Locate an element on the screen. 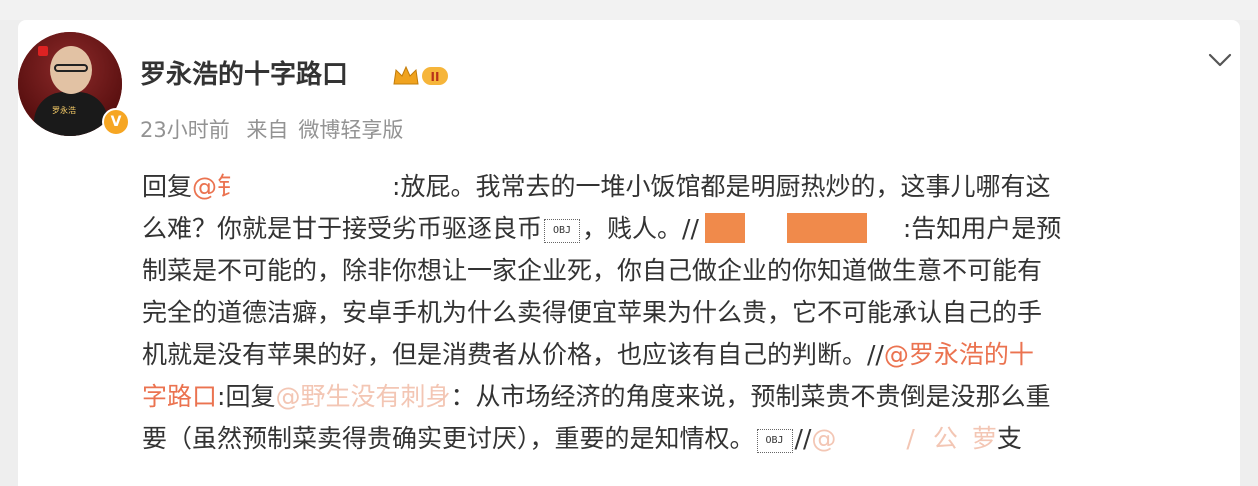  post-text: :放屁。我常去的一堆小饭馆都是明厨热炒的，这事儿哪有这 is located at coordinates (721, 186).